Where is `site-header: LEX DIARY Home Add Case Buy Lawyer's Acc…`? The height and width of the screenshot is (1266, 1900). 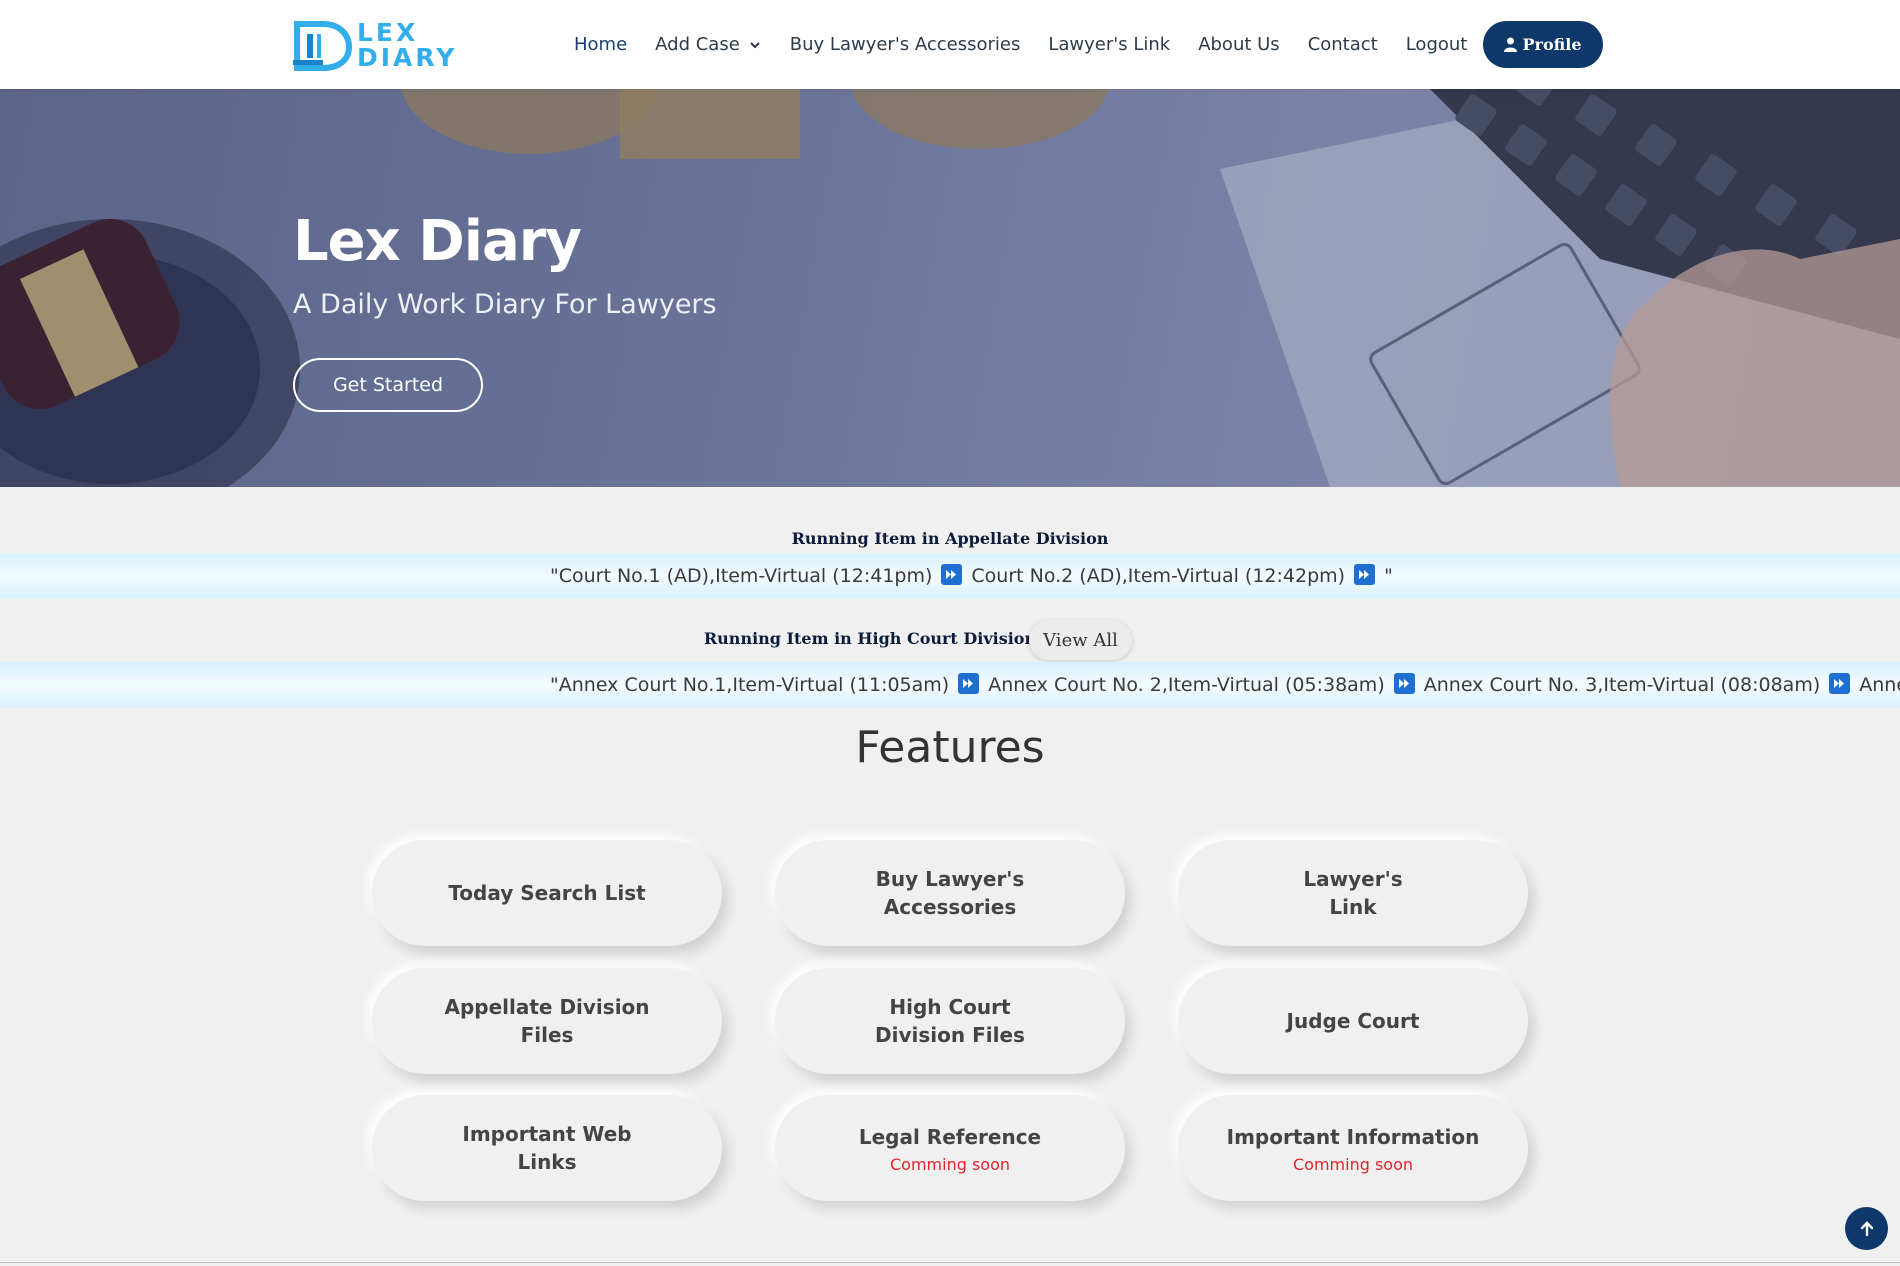 site-header: LEX DIARY Home Add Case Buy Lawyer's Acc… is located at coordinates (950, 44).